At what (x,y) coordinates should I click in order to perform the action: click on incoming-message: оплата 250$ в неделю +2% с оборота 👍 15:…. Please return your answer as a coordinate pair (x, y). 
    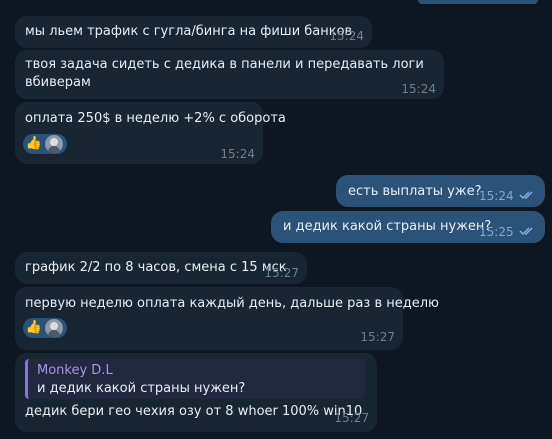
    Looking at the image, I should click on (150, 133).